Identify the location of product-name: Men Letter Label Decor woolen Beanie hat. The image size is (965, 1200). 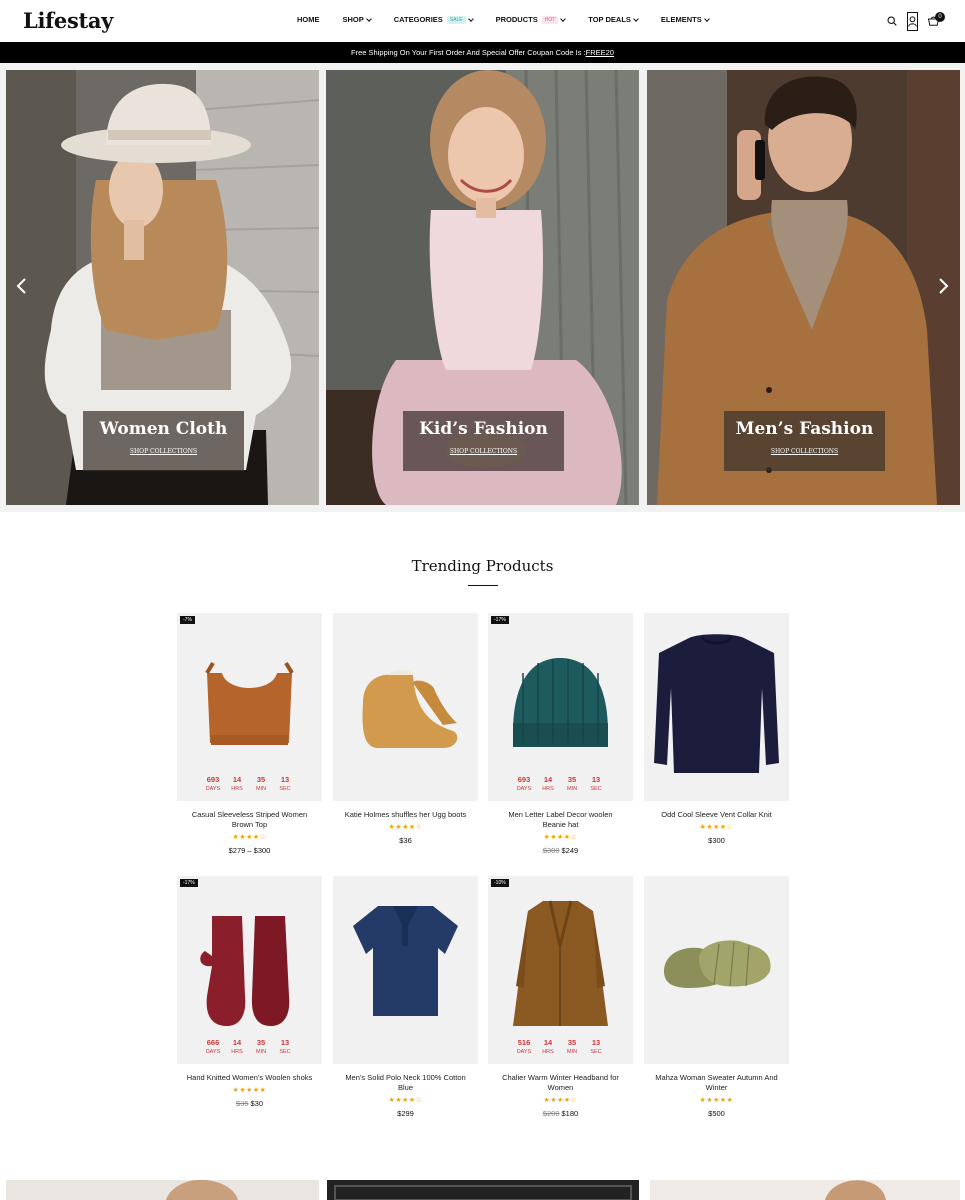
(560, 820).